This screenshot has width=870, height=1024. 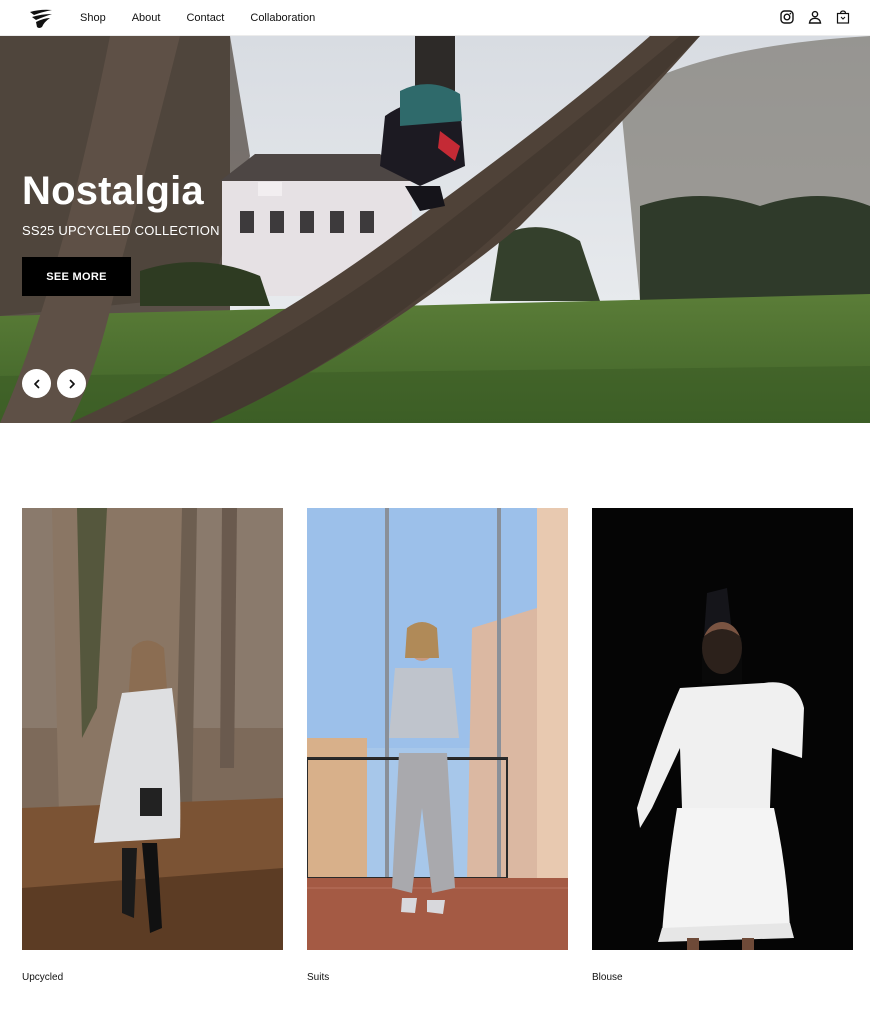 What do you see at coordinates (787, 17) in the screenshot?
I see `instagram-icon` at bounding box center [787, 17].